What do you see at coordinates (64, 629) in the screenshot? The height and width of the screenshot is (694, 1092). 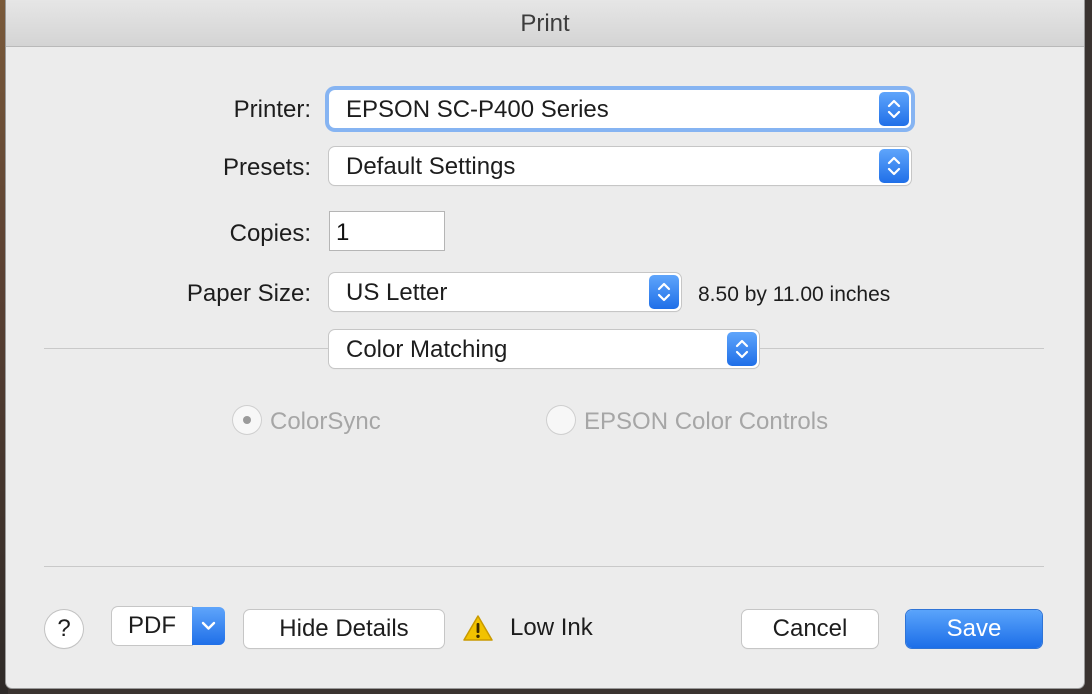 I see `help-button: ?` at bounding box center [64, 629].